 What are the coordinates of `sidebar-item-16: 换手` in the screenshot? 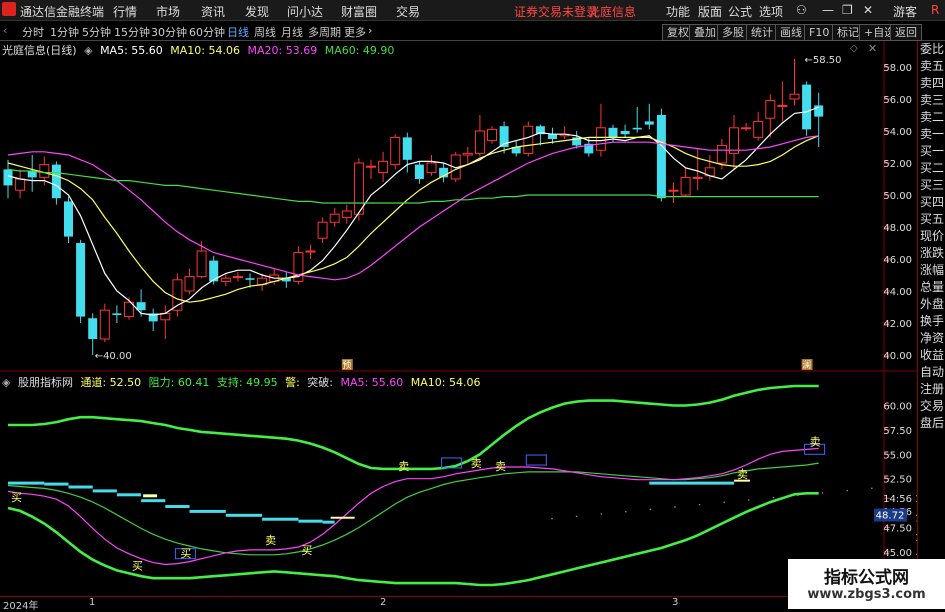 It's located at (931, 321).